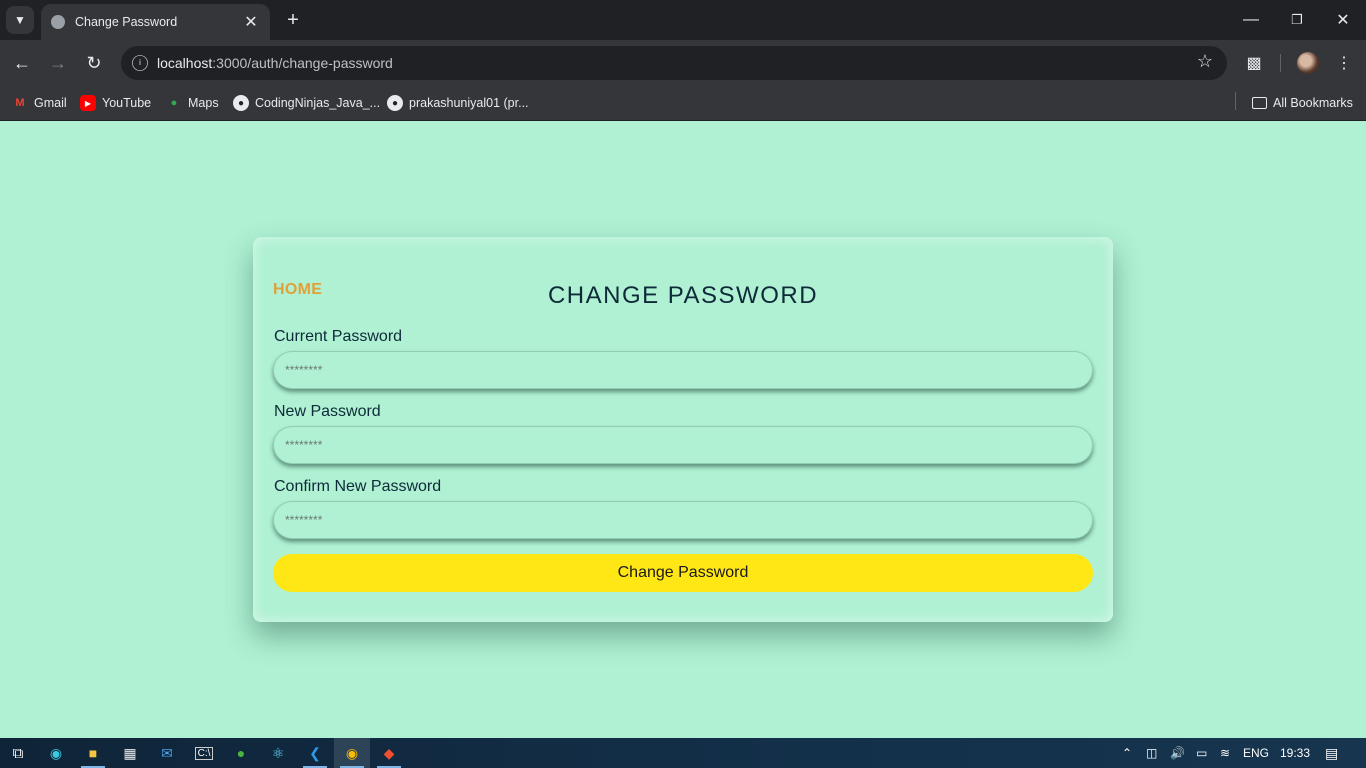 This screenshot has height=768, width=1366. I want to click on bookmark-label: Gmail, so click(50, 103).